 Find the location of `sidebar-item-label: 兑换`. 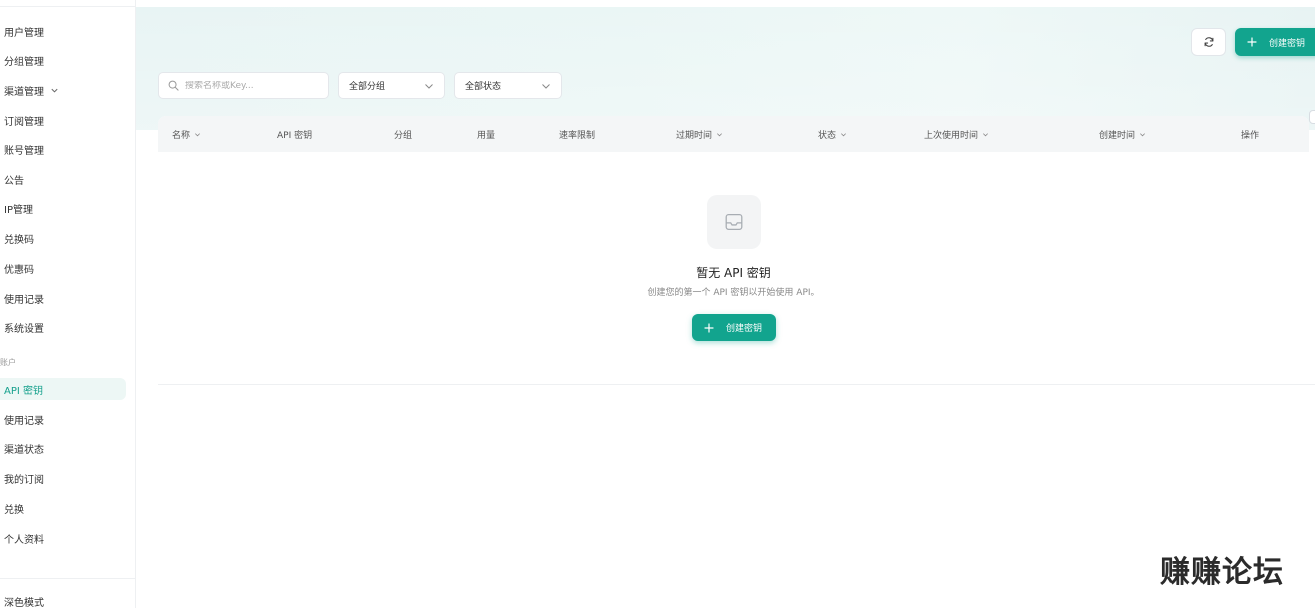

sidebar-item-label: 兑换 is located at coordinates (14, 510).